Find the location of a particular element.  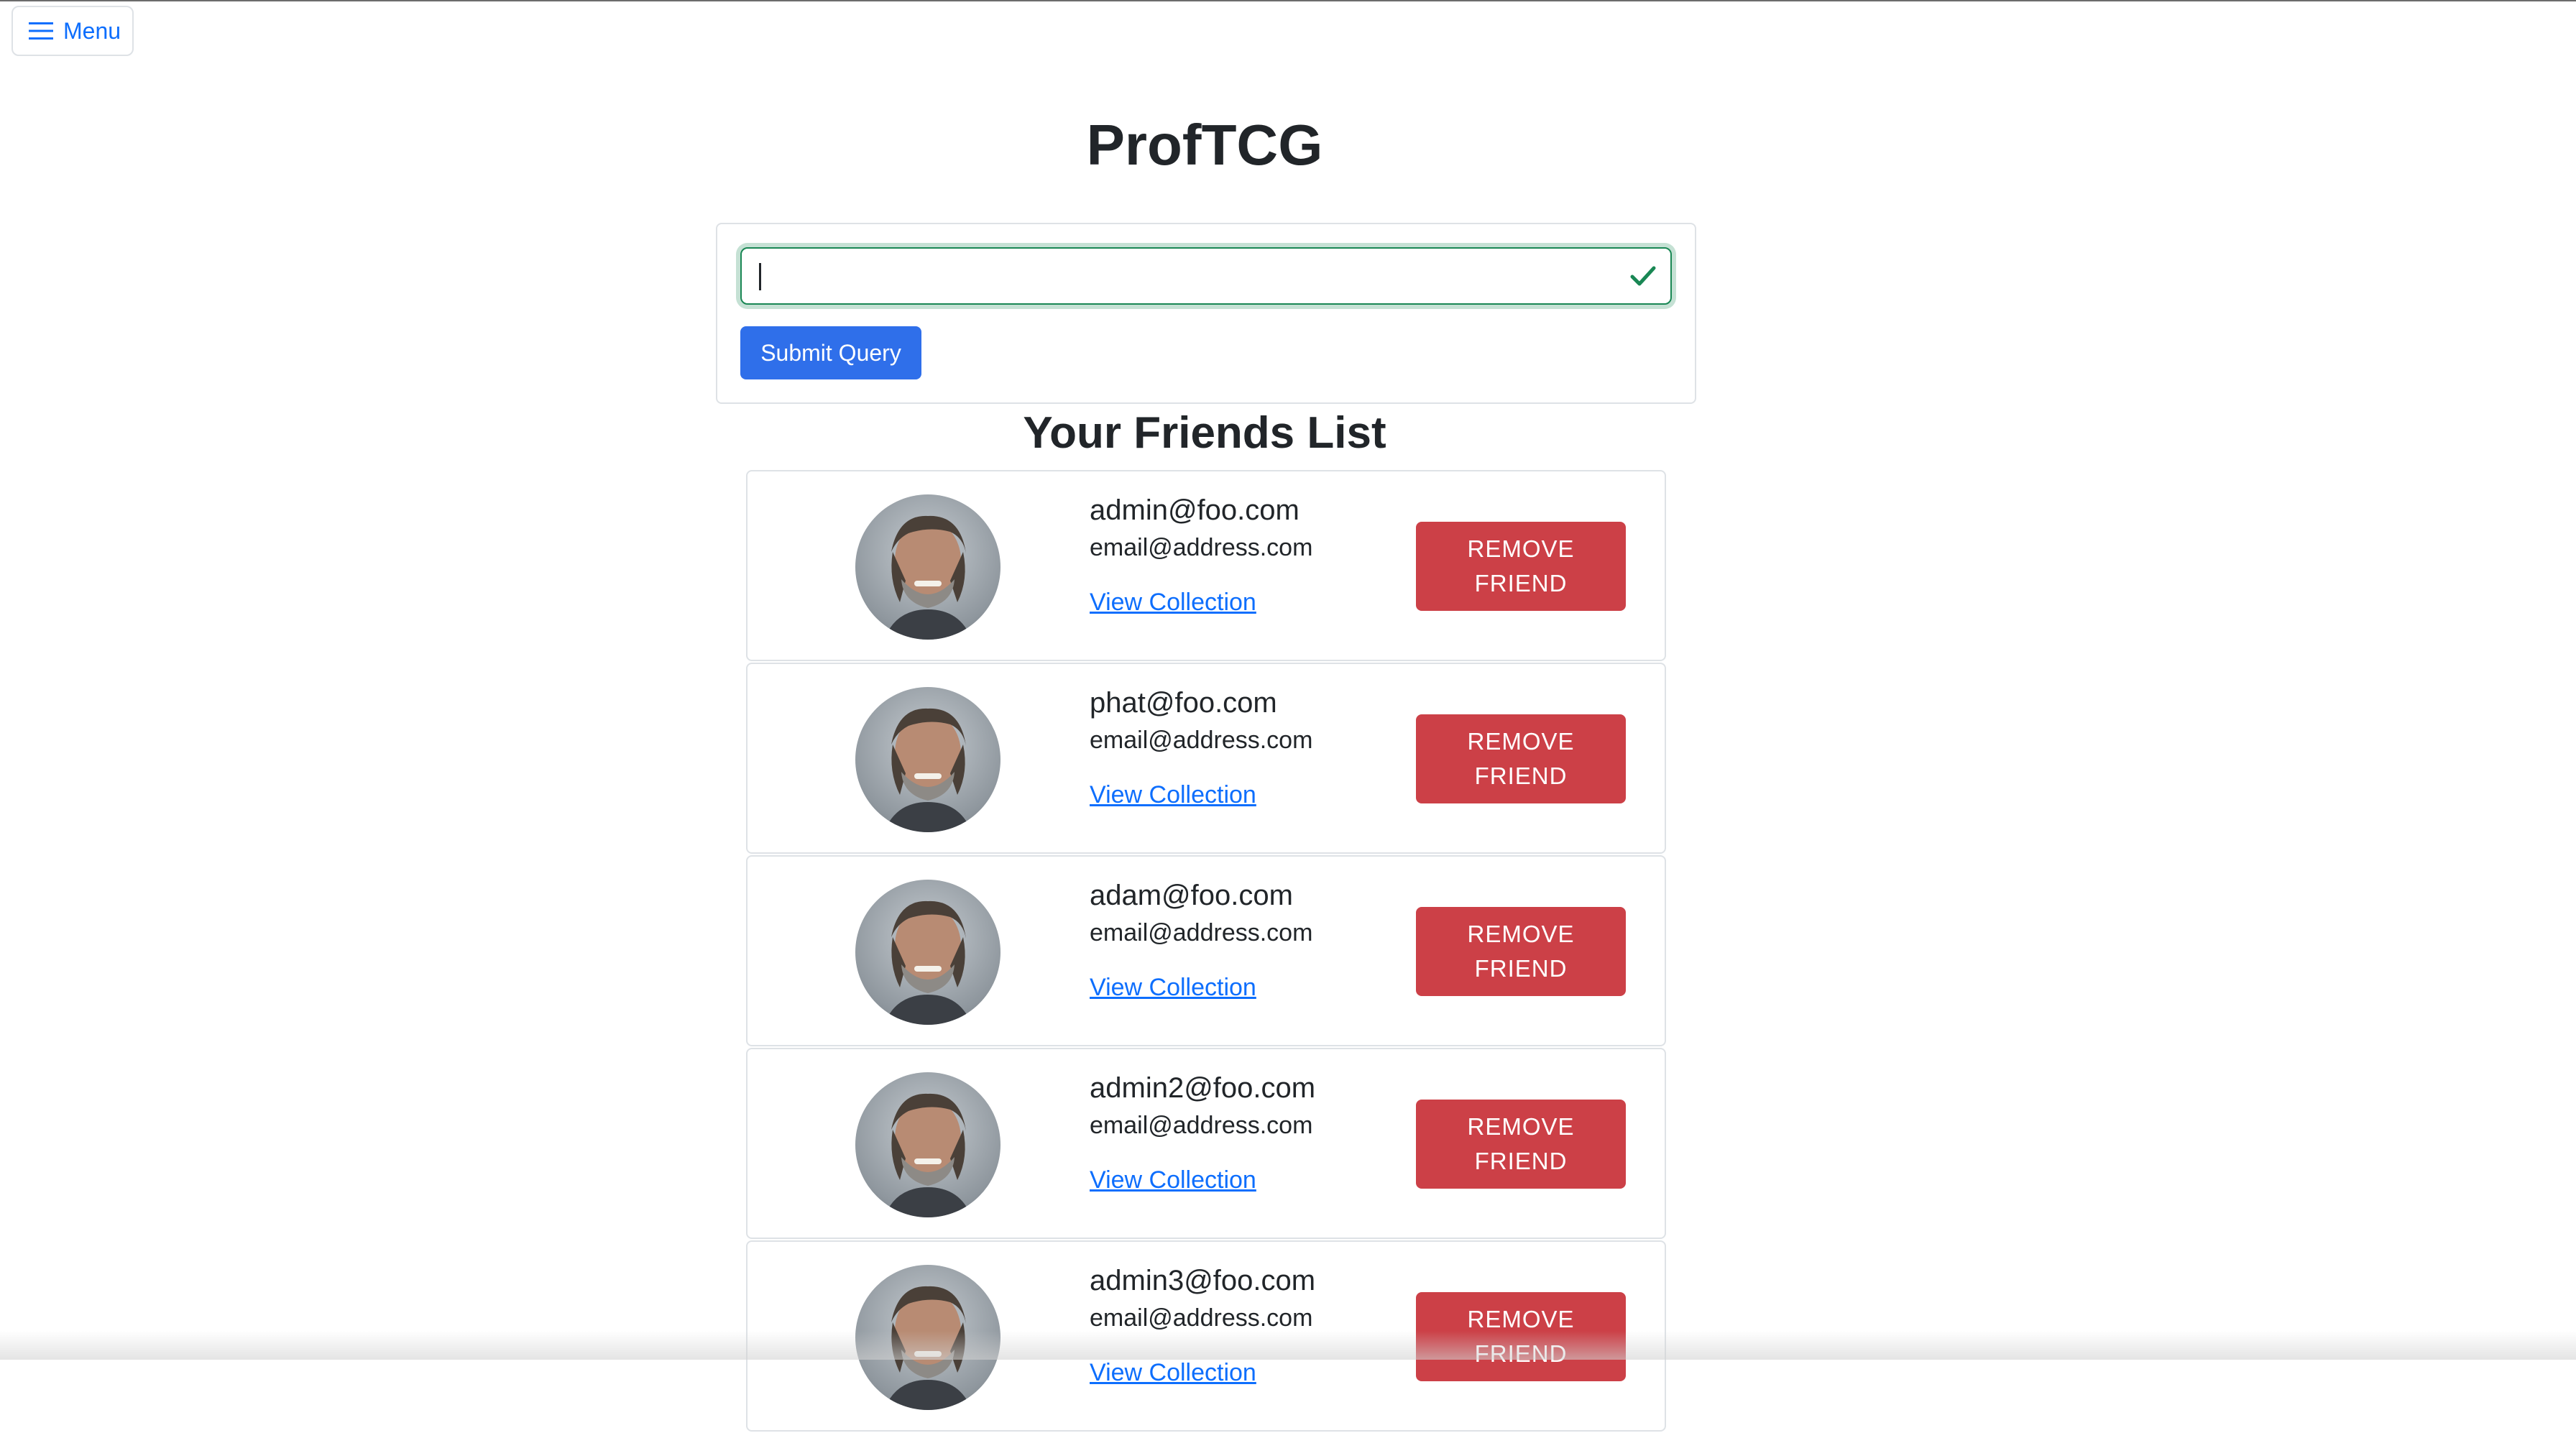

hamburger-icon is located at coordinates (41, 31).